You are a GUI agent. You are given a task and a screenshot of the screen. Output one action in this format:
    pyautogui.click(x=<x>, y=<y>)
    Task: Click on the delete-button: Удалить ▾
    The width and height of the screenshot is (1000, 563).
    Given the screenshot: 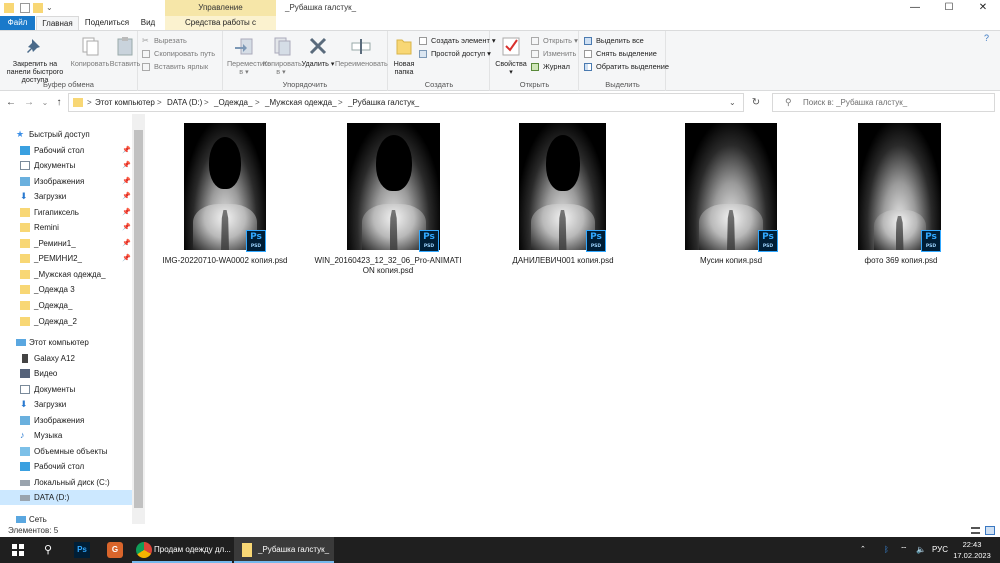 What is the action you would take?
    pyautogui.click(x=318, y=51)
    